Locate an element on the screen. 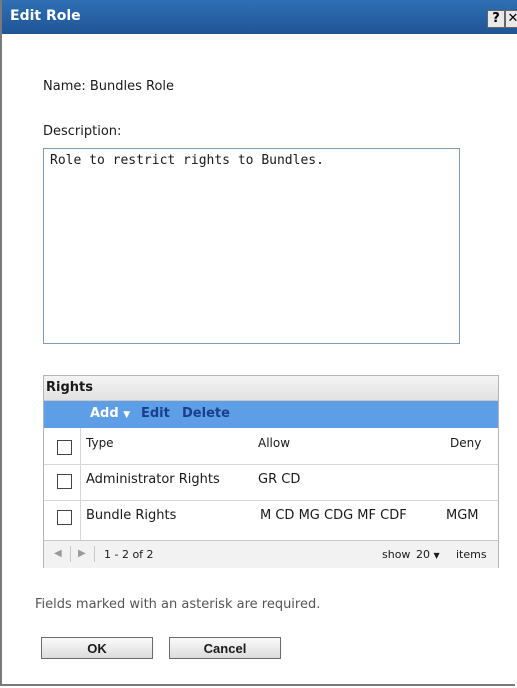  pagination-bar: ◀ ▶ 1 - 2 of 2 show 20 ▼ items is located at coordinates (271, 554).